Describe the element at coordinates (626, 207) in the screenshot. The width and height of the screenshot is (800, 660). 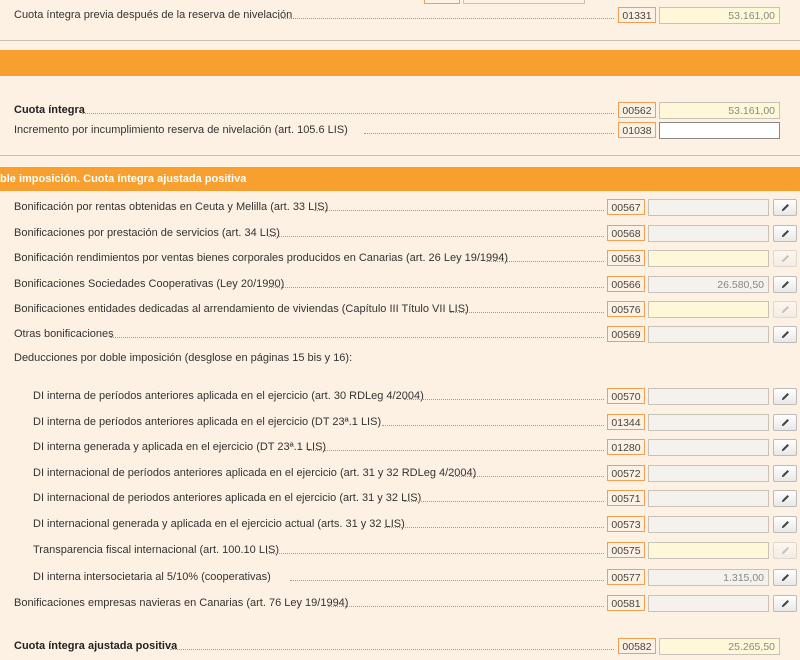
I see `box-code: 00567` at that location.